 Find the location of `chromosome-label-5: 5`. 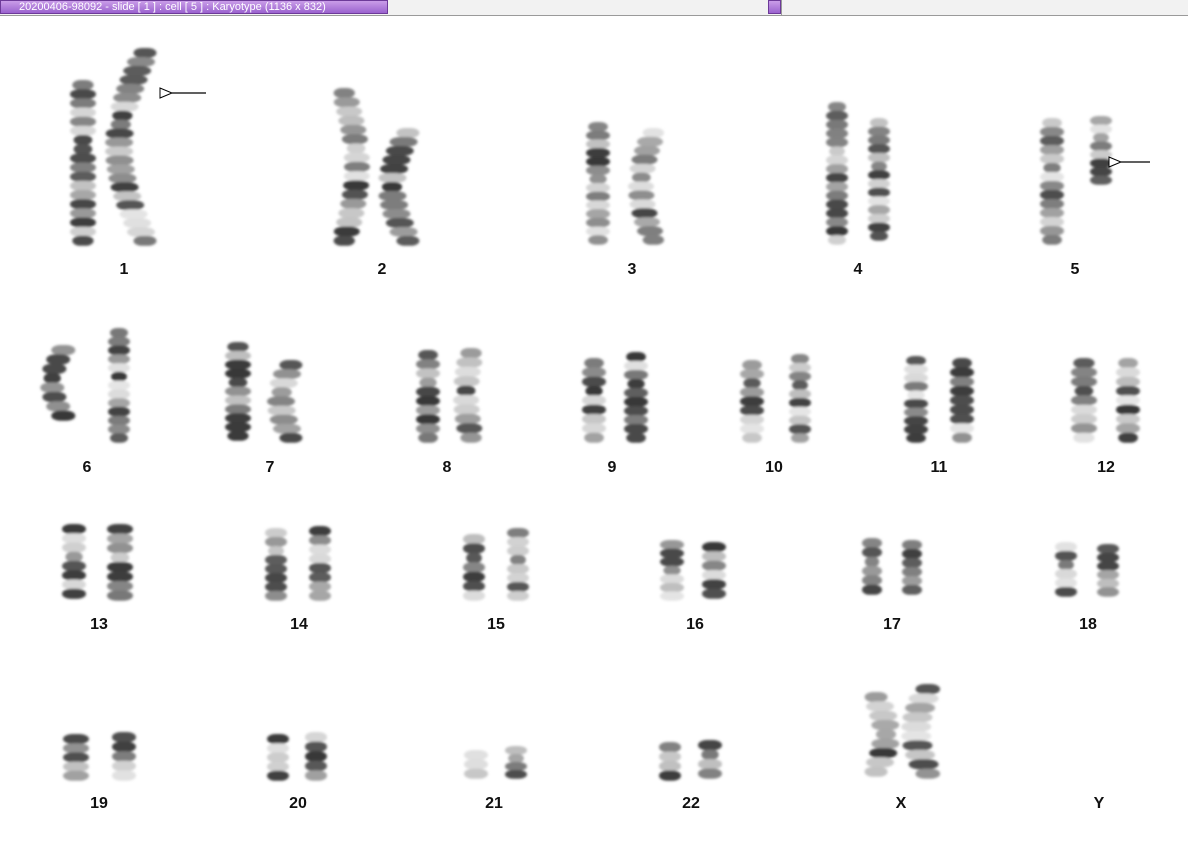

chromosome-label-5: 5 is located at coordinates (1075, 269).